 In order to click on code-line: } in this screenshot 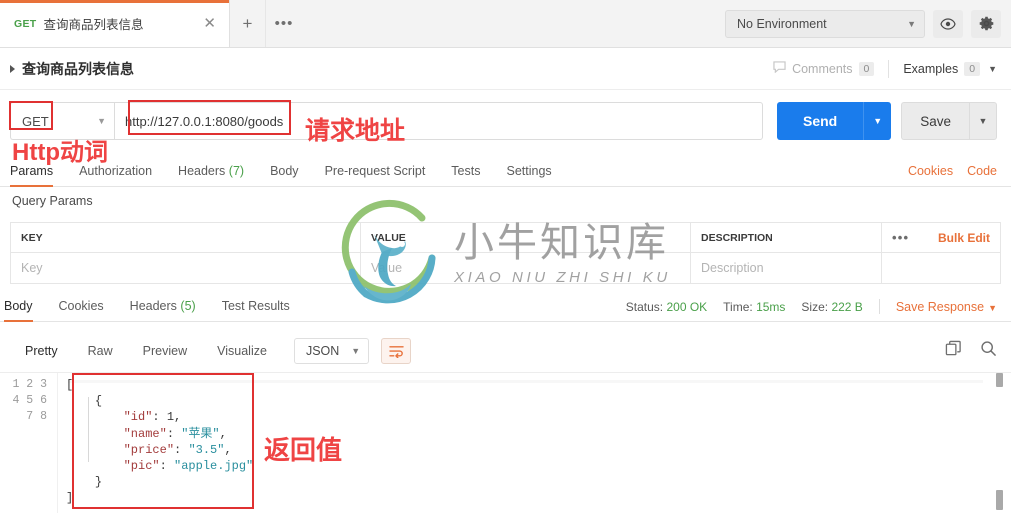, I will do `click(538, 482)`.